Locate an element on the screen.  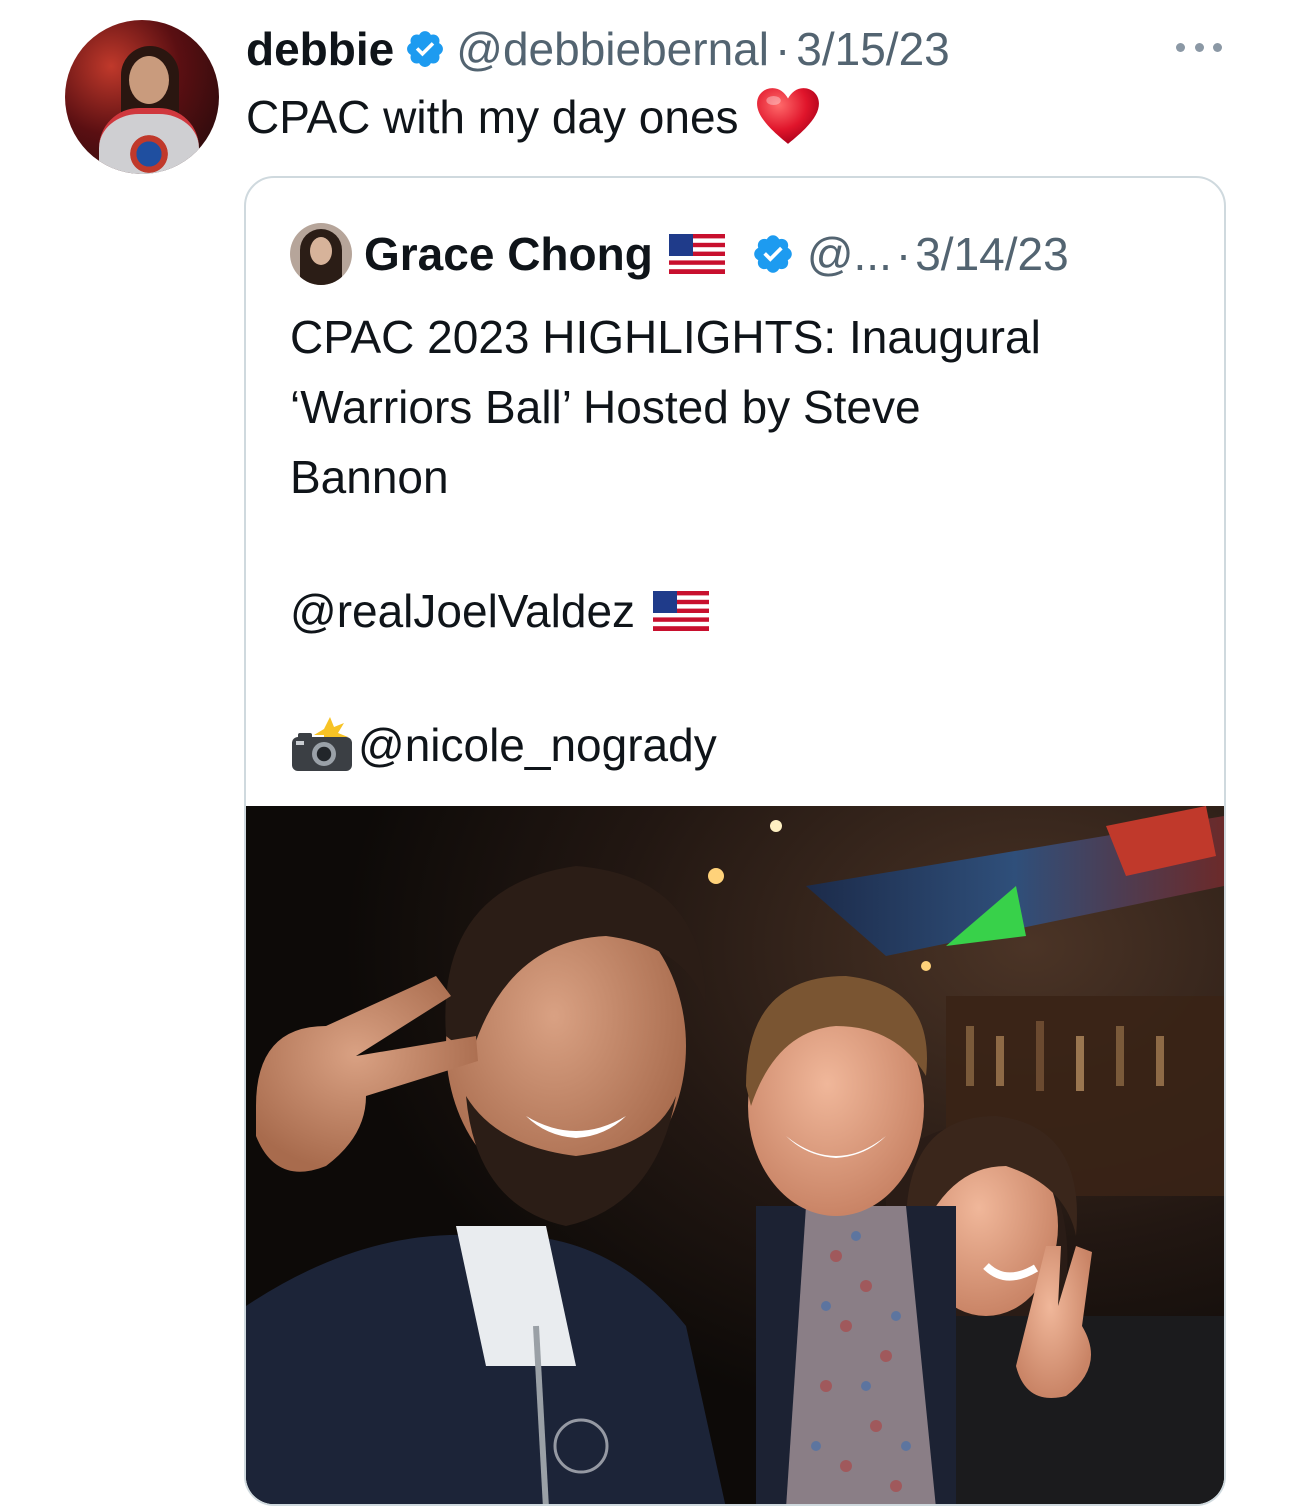
mention-line-2: @nicole_nogrady is located at coordinates (740, 745).